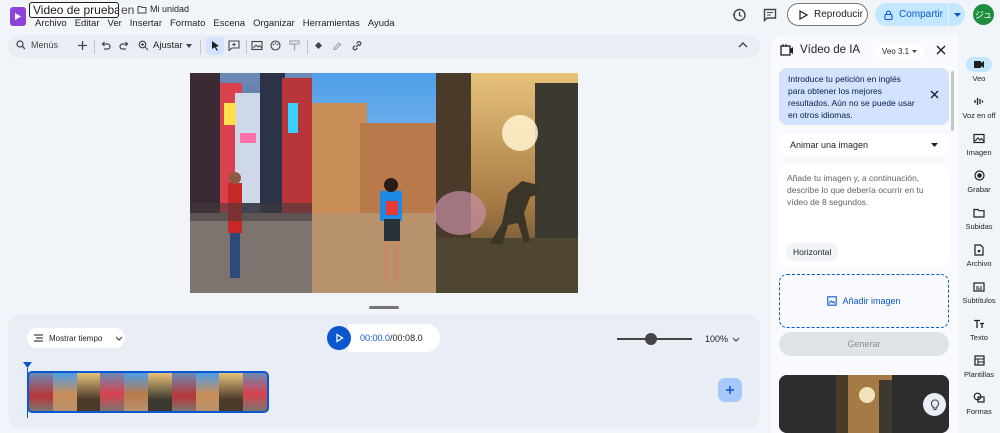 Image resolution: width=1000 pixels, height=433 pixels. What do you see at coordinates (979, 300) in the screenshot?
I see `rail-label: Subtítulos` at bounding box center [979, 300].